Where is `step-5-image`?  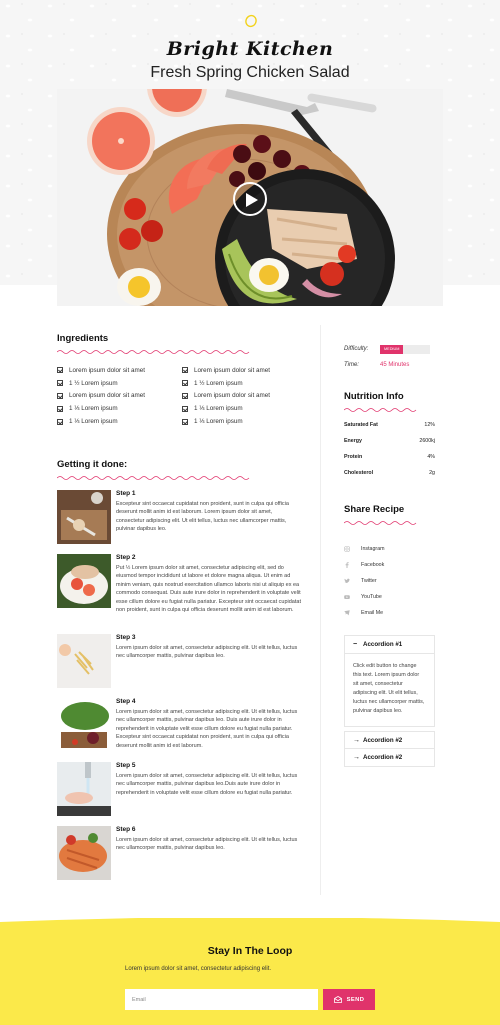
step-5-image is located at coordinates (84, 789).